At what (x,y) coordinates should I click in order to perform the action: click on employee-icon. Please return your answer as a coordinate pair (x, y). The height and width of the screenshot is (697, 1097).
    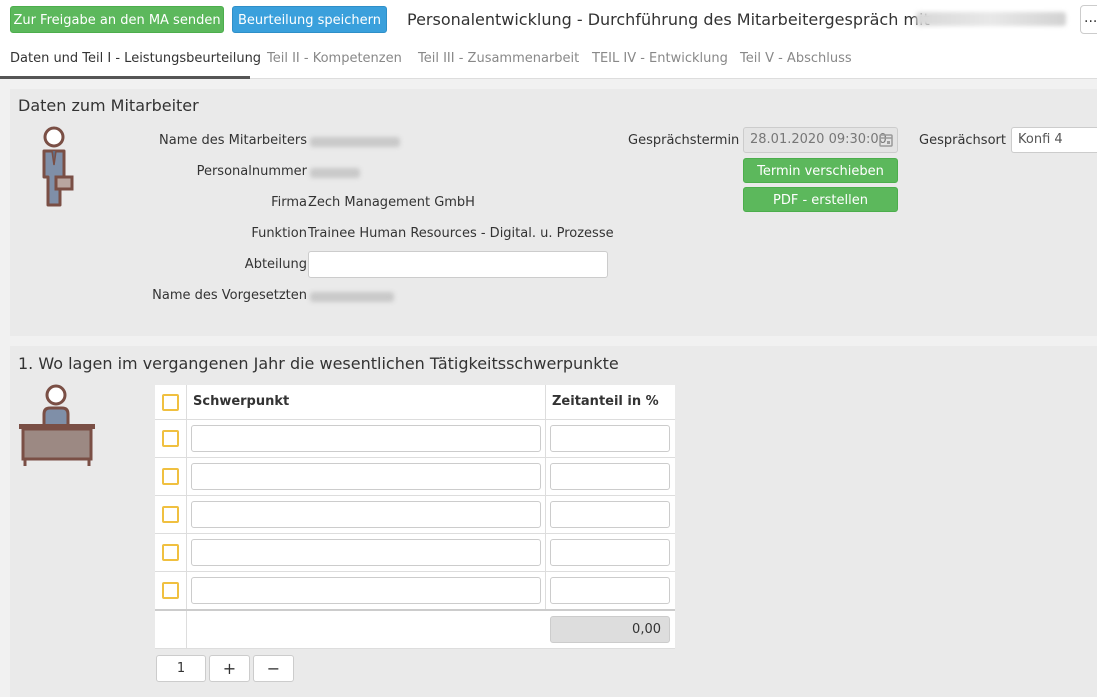
    Looking at the image, I should click on (58, 166).